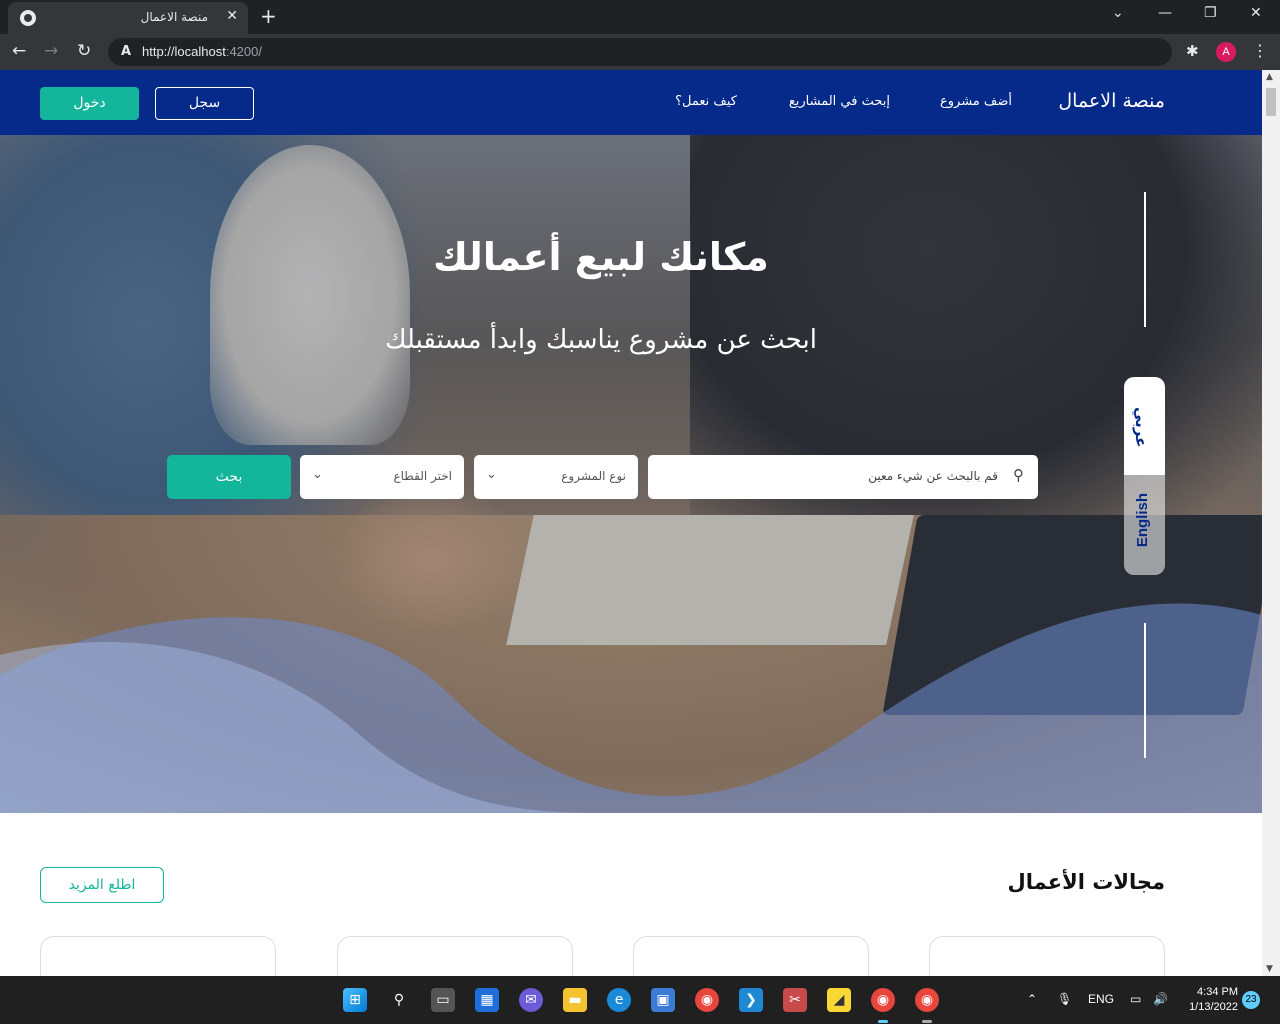 This screenshot has width=1280, height=1024. What do you see at coordinates (51, 51) in the screenshot?
I see `forward-icon: →` at bounding box center [51, 51].